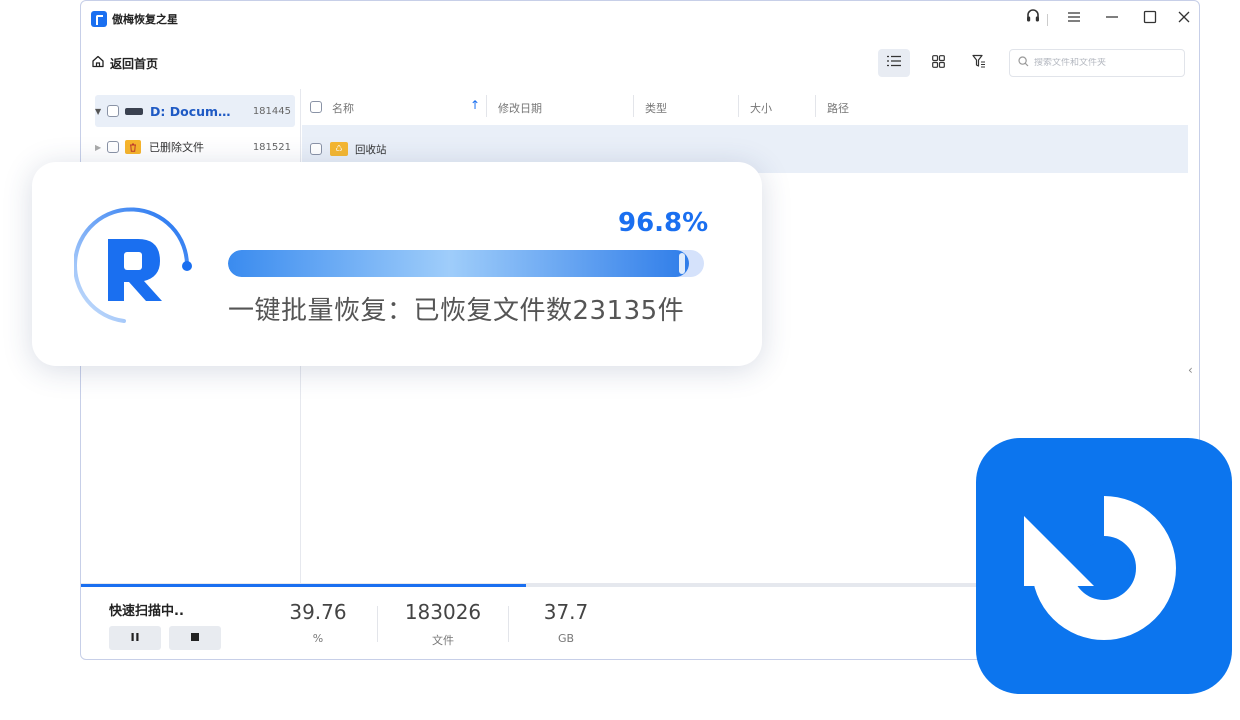 The height and width of the screenshot is (720, 1240). Describe the element at coordinates (656, 108) in the screenshot. I see `column-type: 类型` at that location.